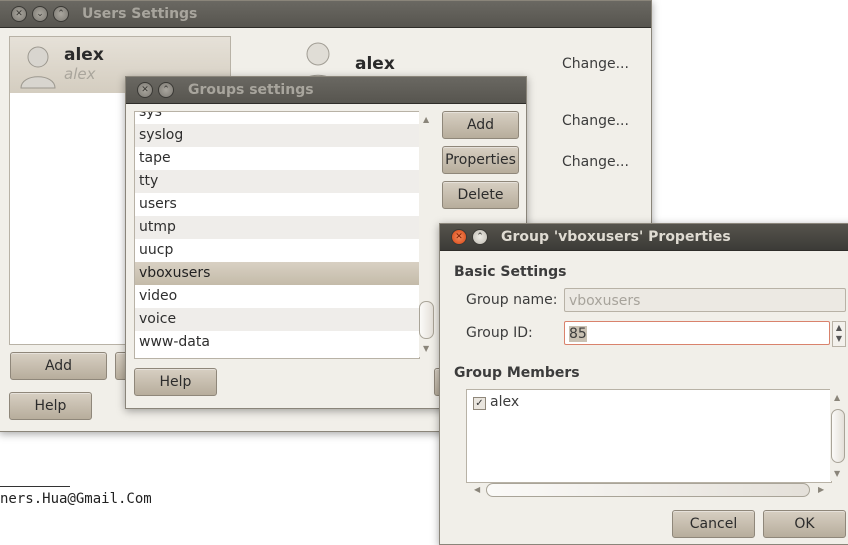 This screenshot has height=545, width=848. I want to click on scroll-left-arrow-icon: ◀, so click(477, 489).